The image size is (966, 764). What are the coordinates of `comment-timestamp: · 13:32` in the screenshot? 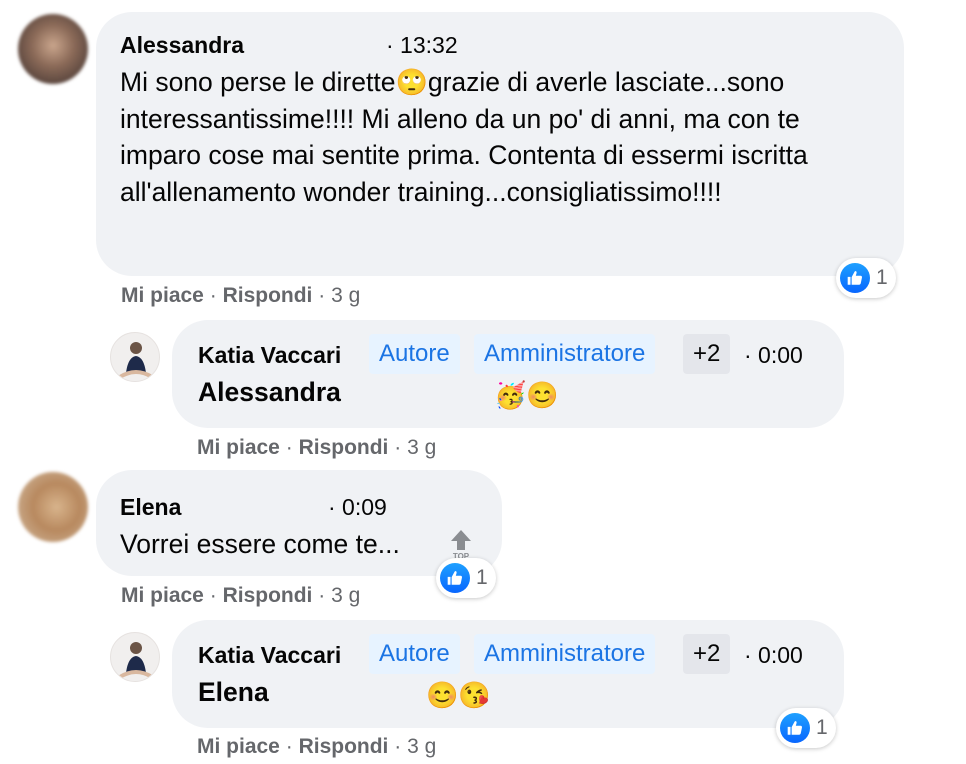 It's located at (422, 45).